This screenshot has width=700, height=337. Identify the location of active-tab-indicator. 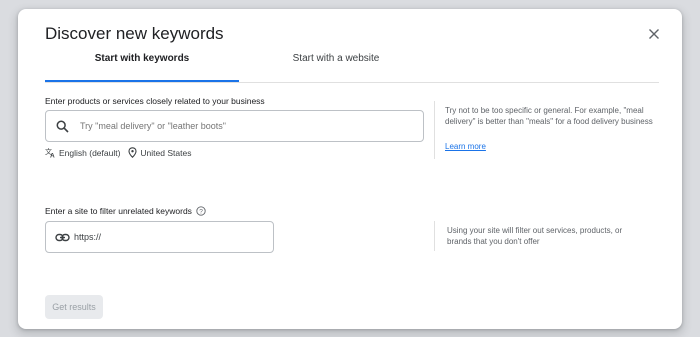
(142, 81).